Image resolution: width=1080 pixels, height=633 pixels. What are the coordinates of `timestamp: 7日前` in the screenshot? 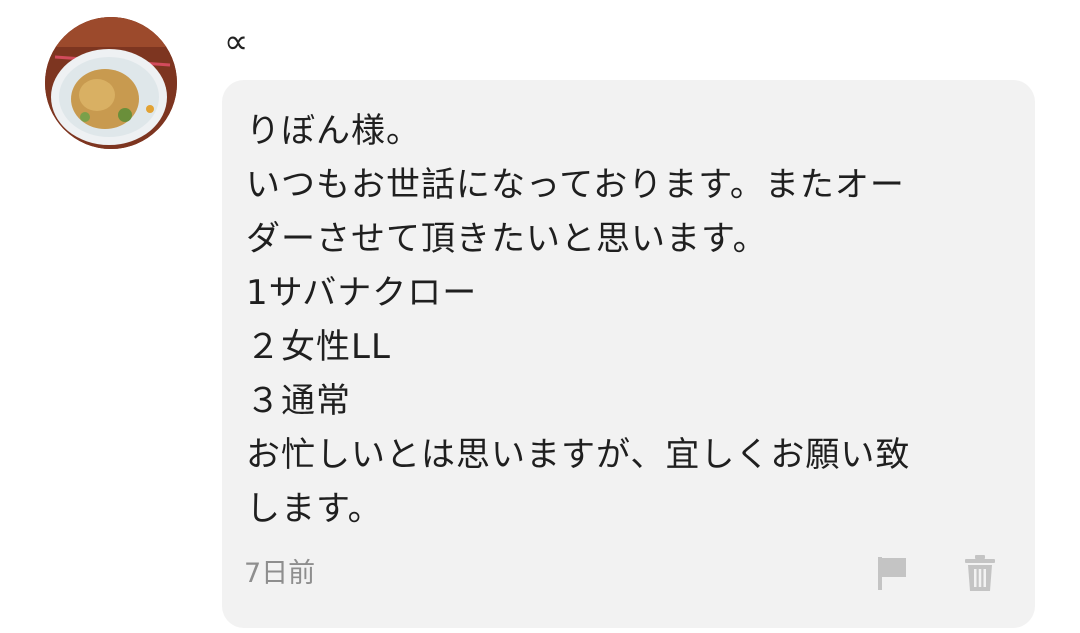 It's located at (280, 573).